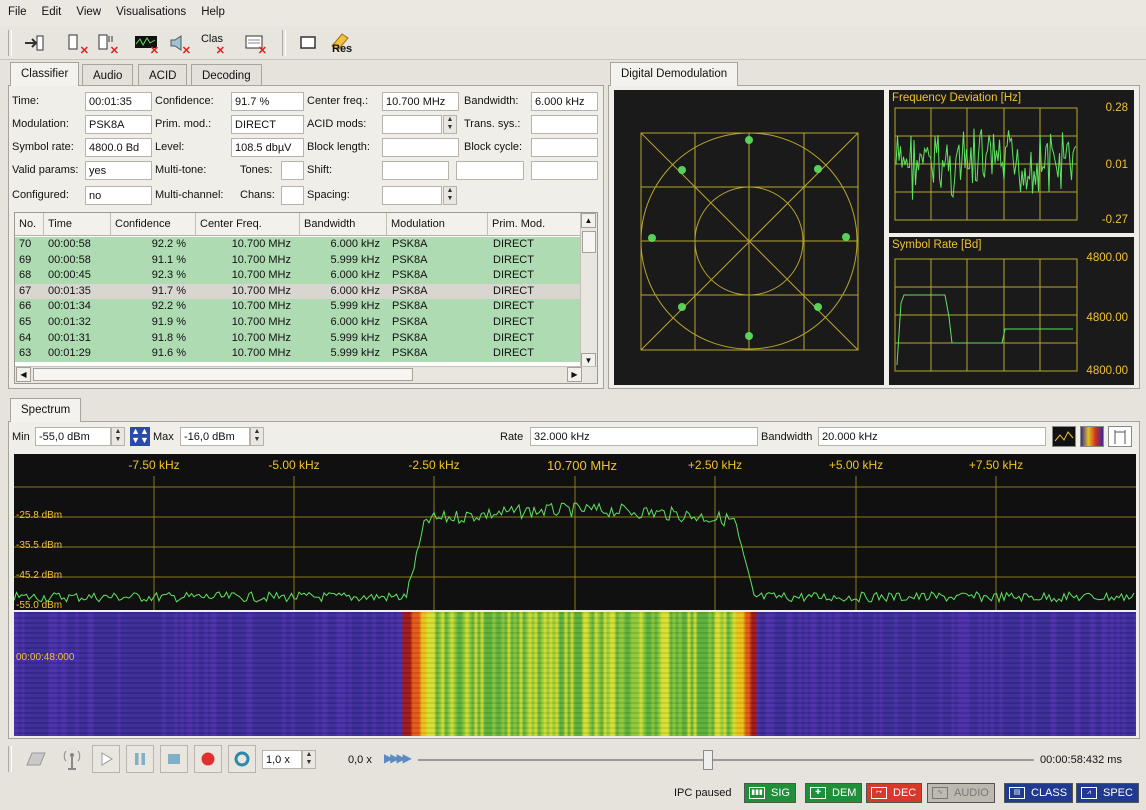  Describe the element at coordinates (10, 759) in the screenshot. I see `transport-grip` at that location.